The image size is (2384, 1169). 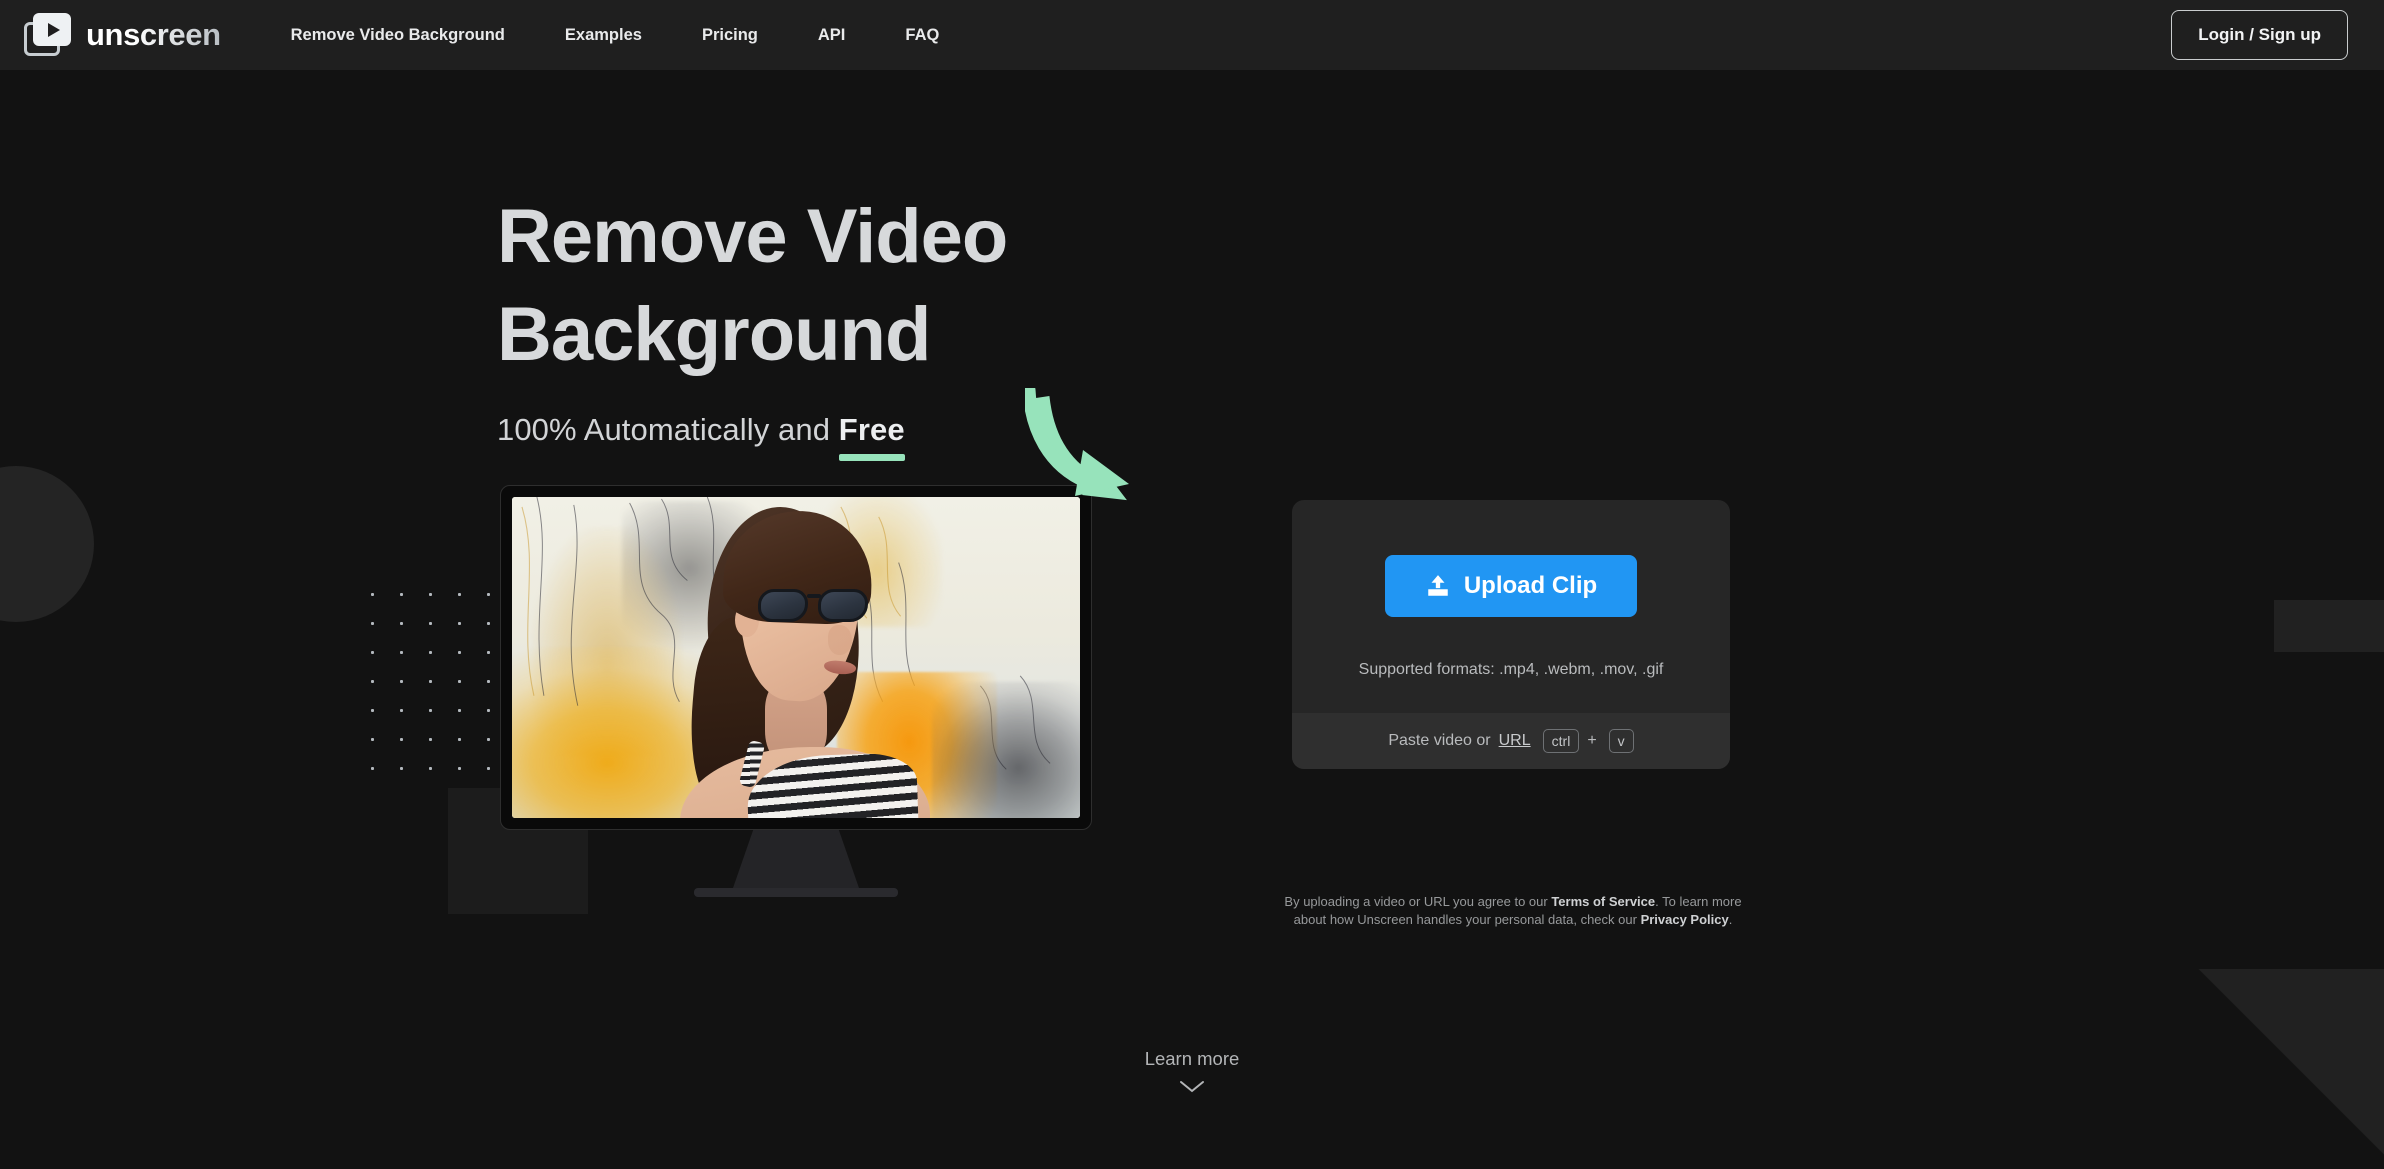 What do you see at coordinates (1592, 741) in the screenshot?
I see `keycap-plus: +` at bounding box center [1592, 741].